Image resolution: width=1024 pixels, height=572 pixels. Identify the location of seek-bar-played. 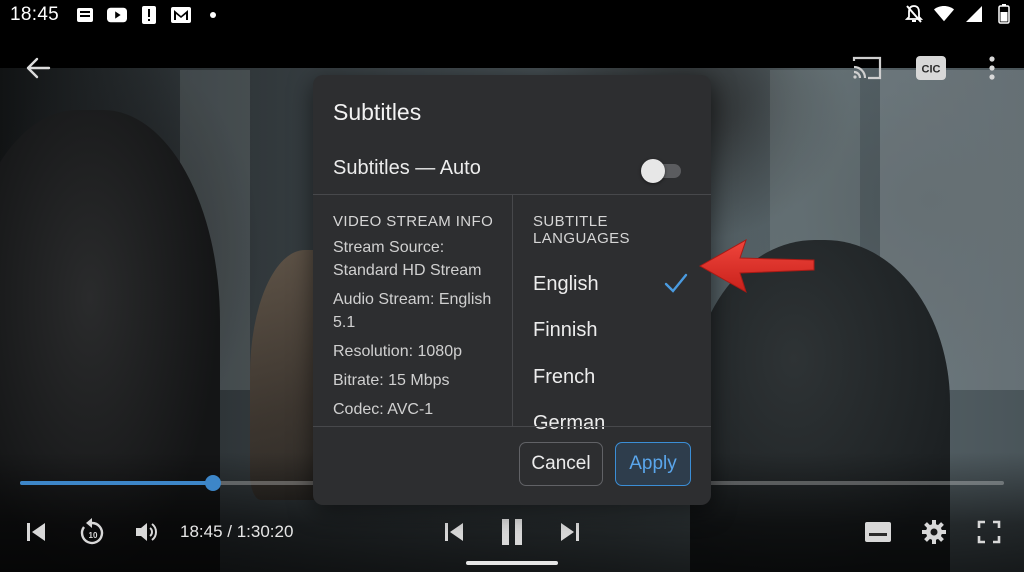
(116, 483).